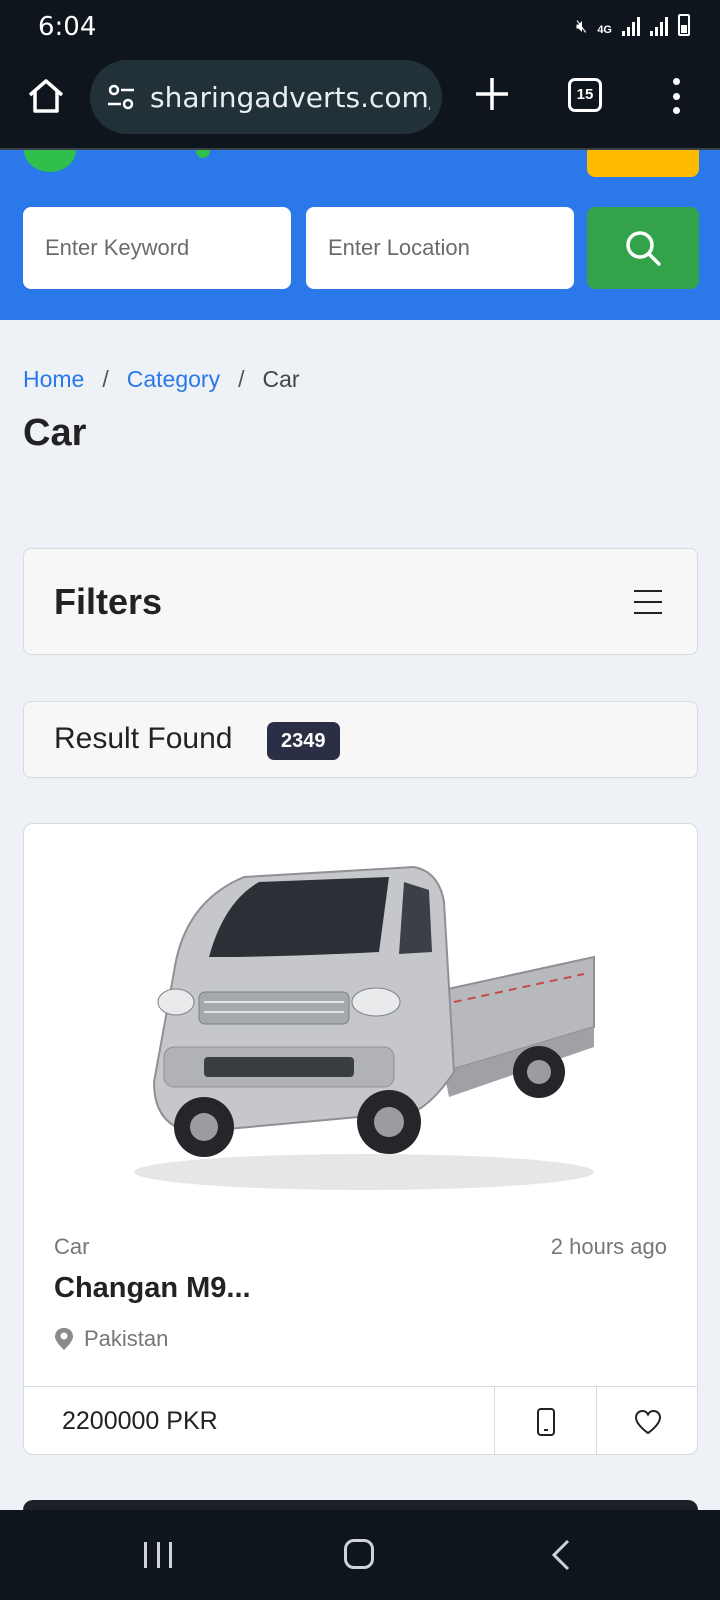  Describe the element at coordinates (360, 601) in the screenshot. I see `filters-panel: Filters` at that location.